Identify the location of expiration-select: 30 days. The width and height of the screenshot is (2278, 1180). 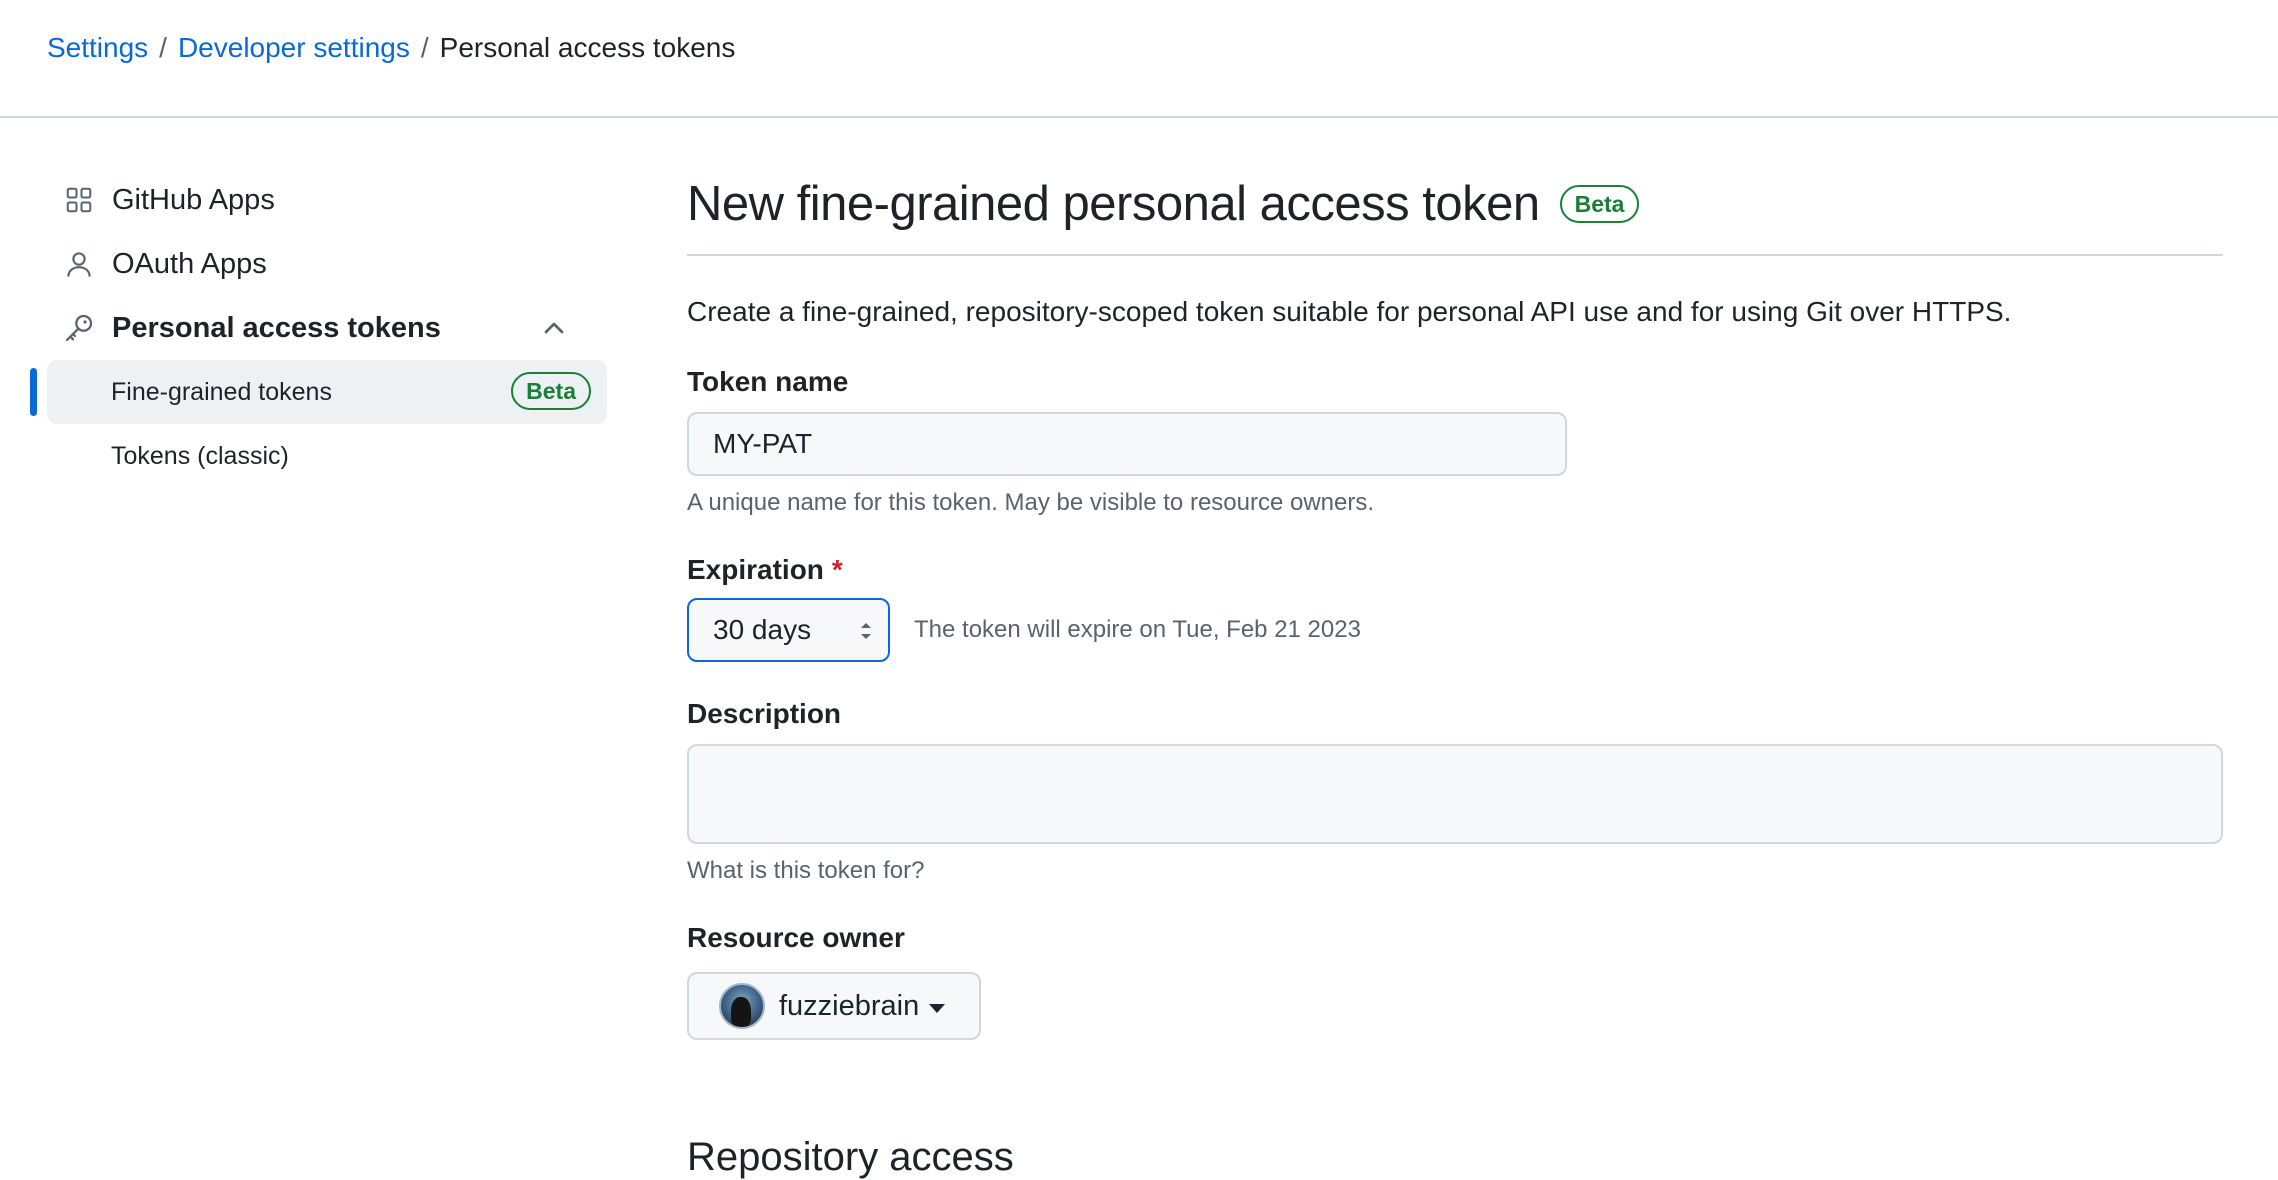
(788, 630).